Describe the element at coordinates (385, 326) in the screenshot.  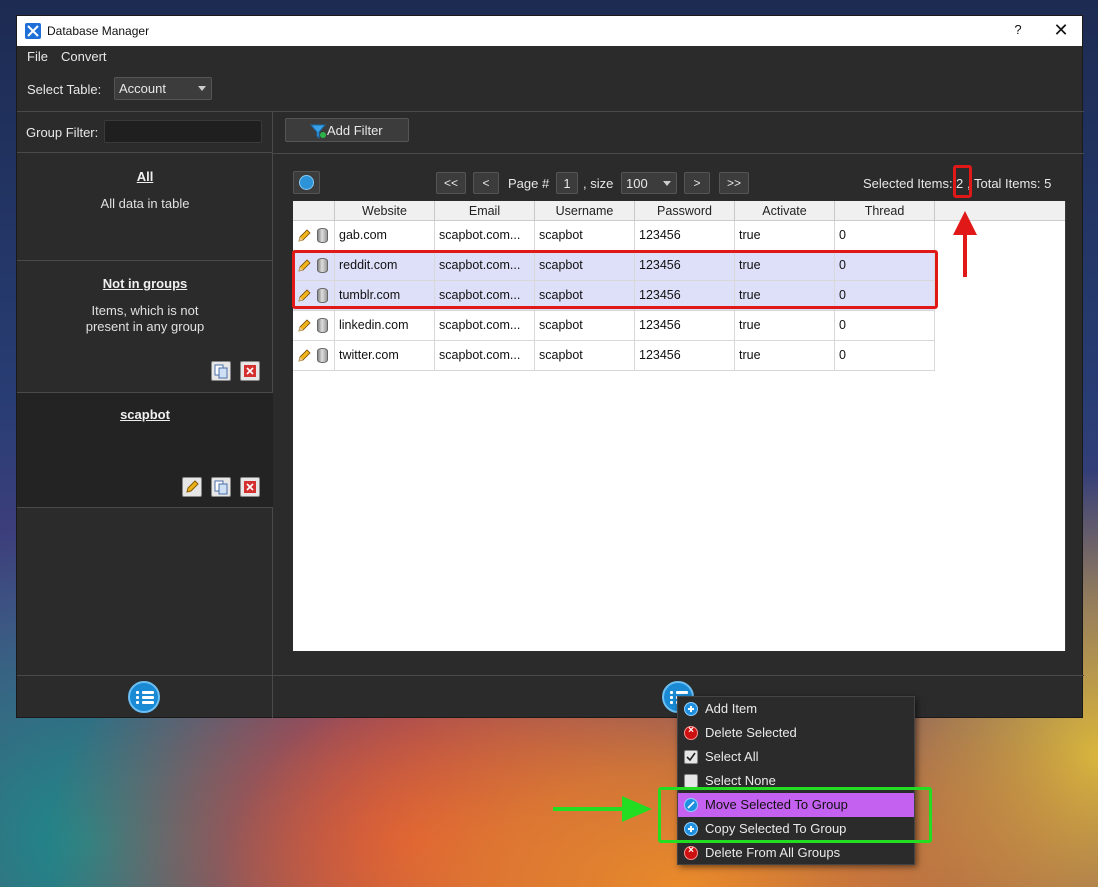
I see `cell-website: linkedin.com` at that location.